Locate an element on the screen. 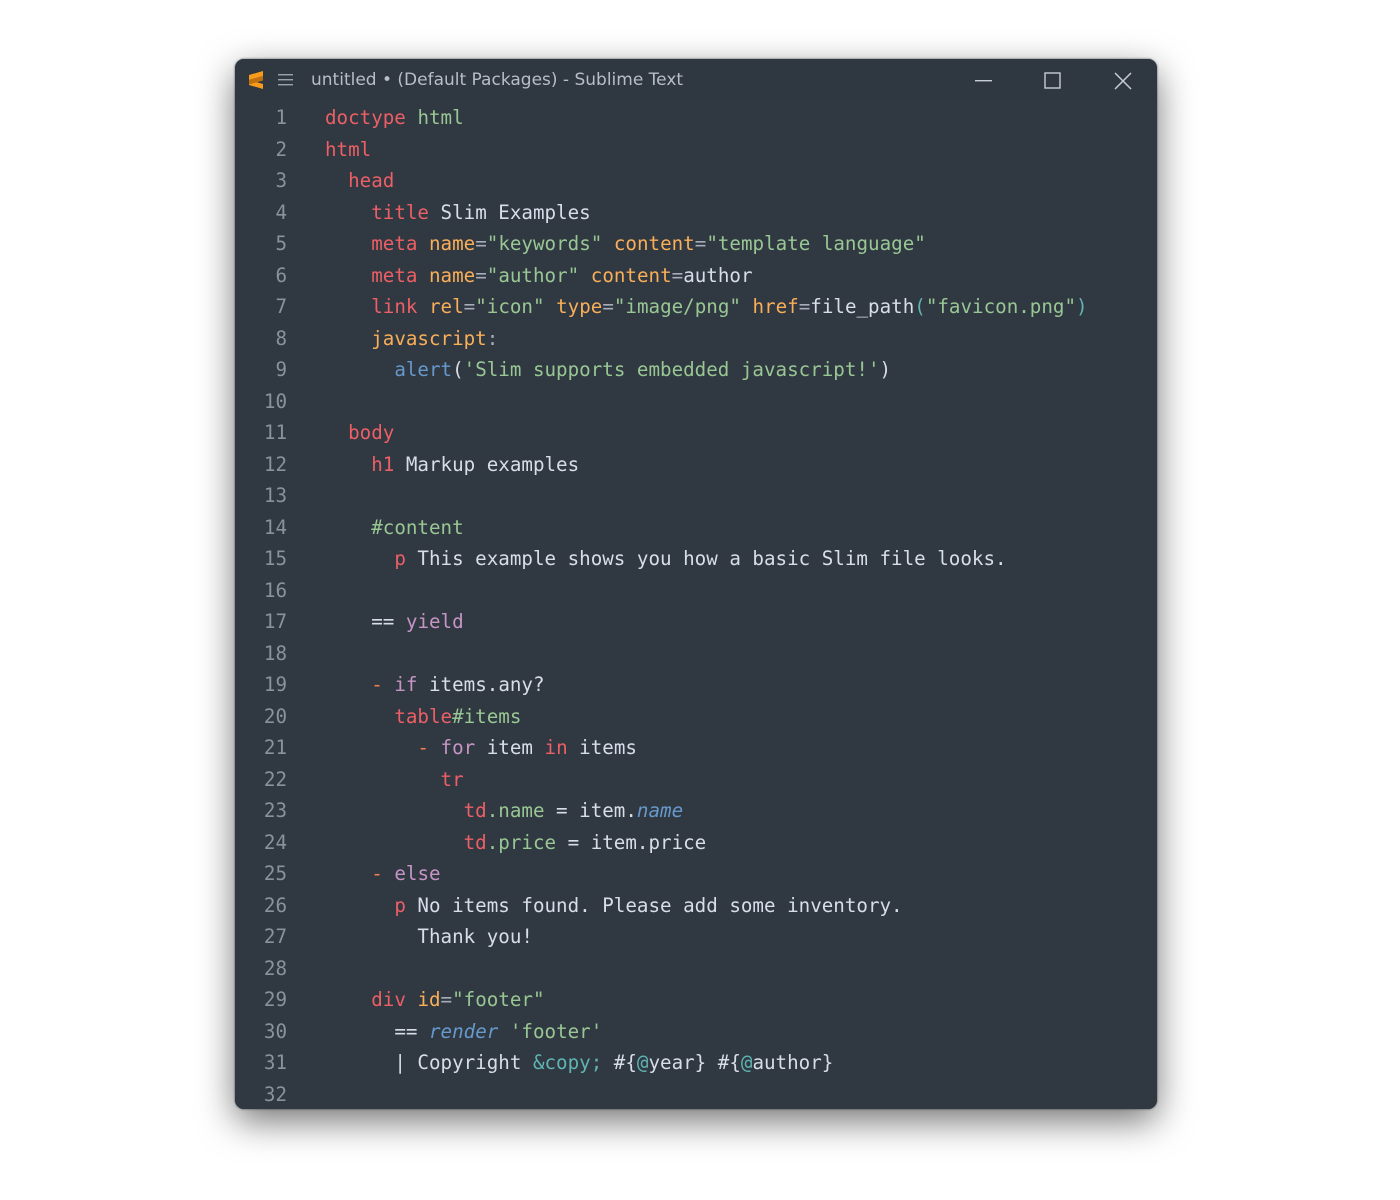 This screenshot has width=1400, height=1200. code-token: "template language" is located at coordinates (816, 243).